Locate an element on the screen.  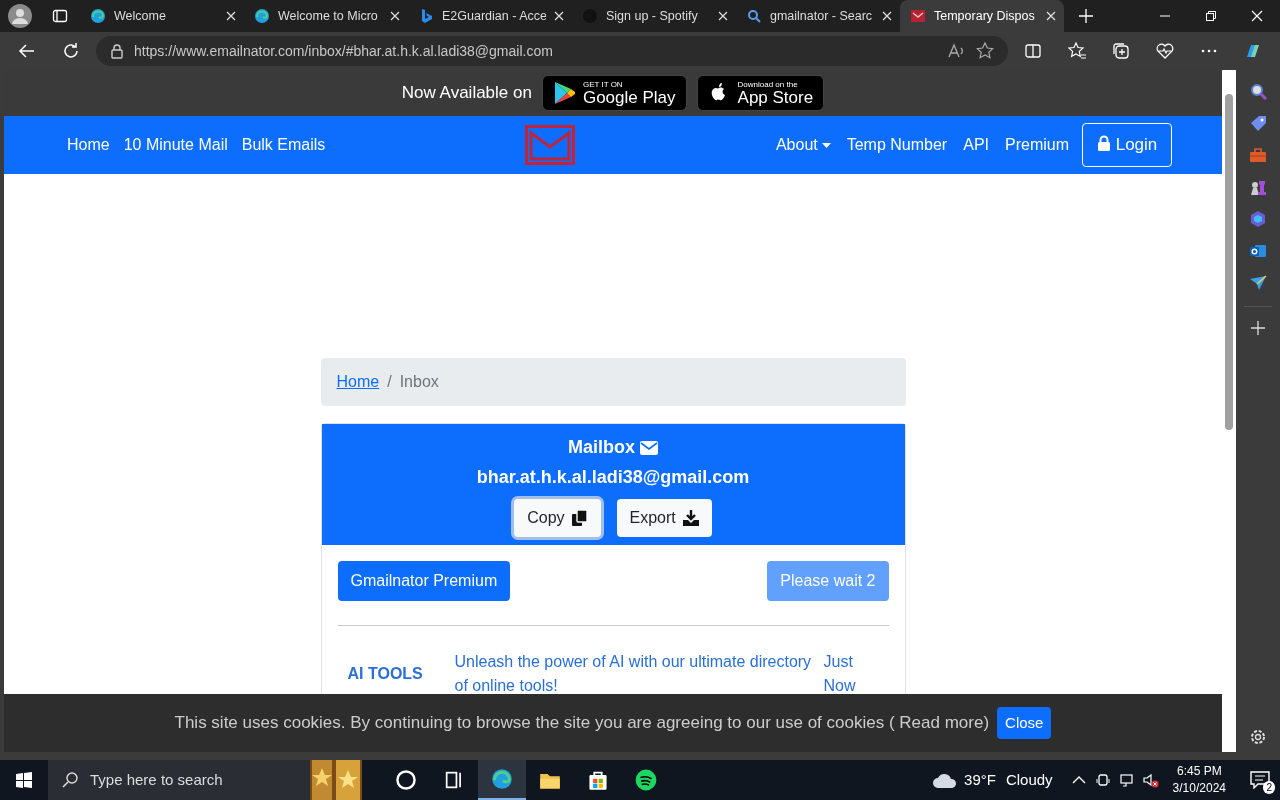
browser-tab: Sign up - Spotify is located at coordinates (654, 16).